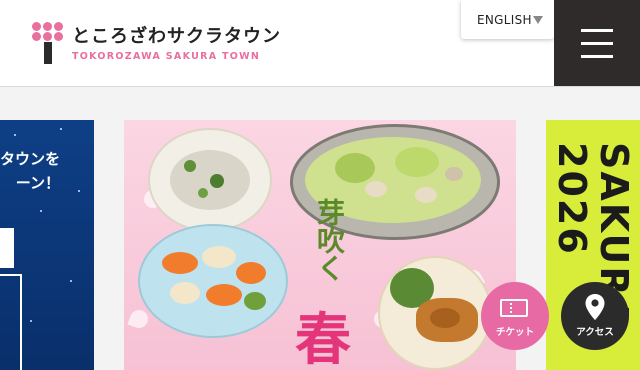  What do you see at coordinates (572, 199) in the screenshot?
I see `slide-next-text: 2026` at bounding box center [572, 199].